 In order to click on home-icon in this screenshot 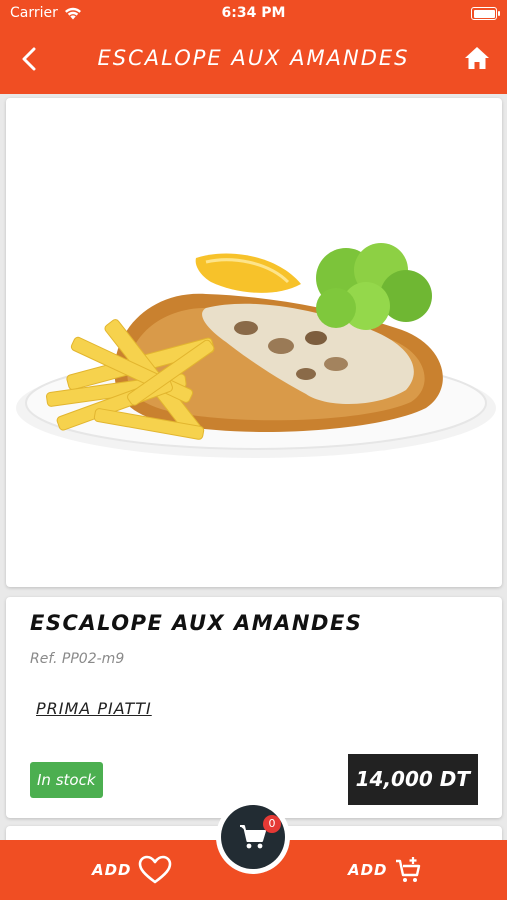, I will do `click(477, 58)`.